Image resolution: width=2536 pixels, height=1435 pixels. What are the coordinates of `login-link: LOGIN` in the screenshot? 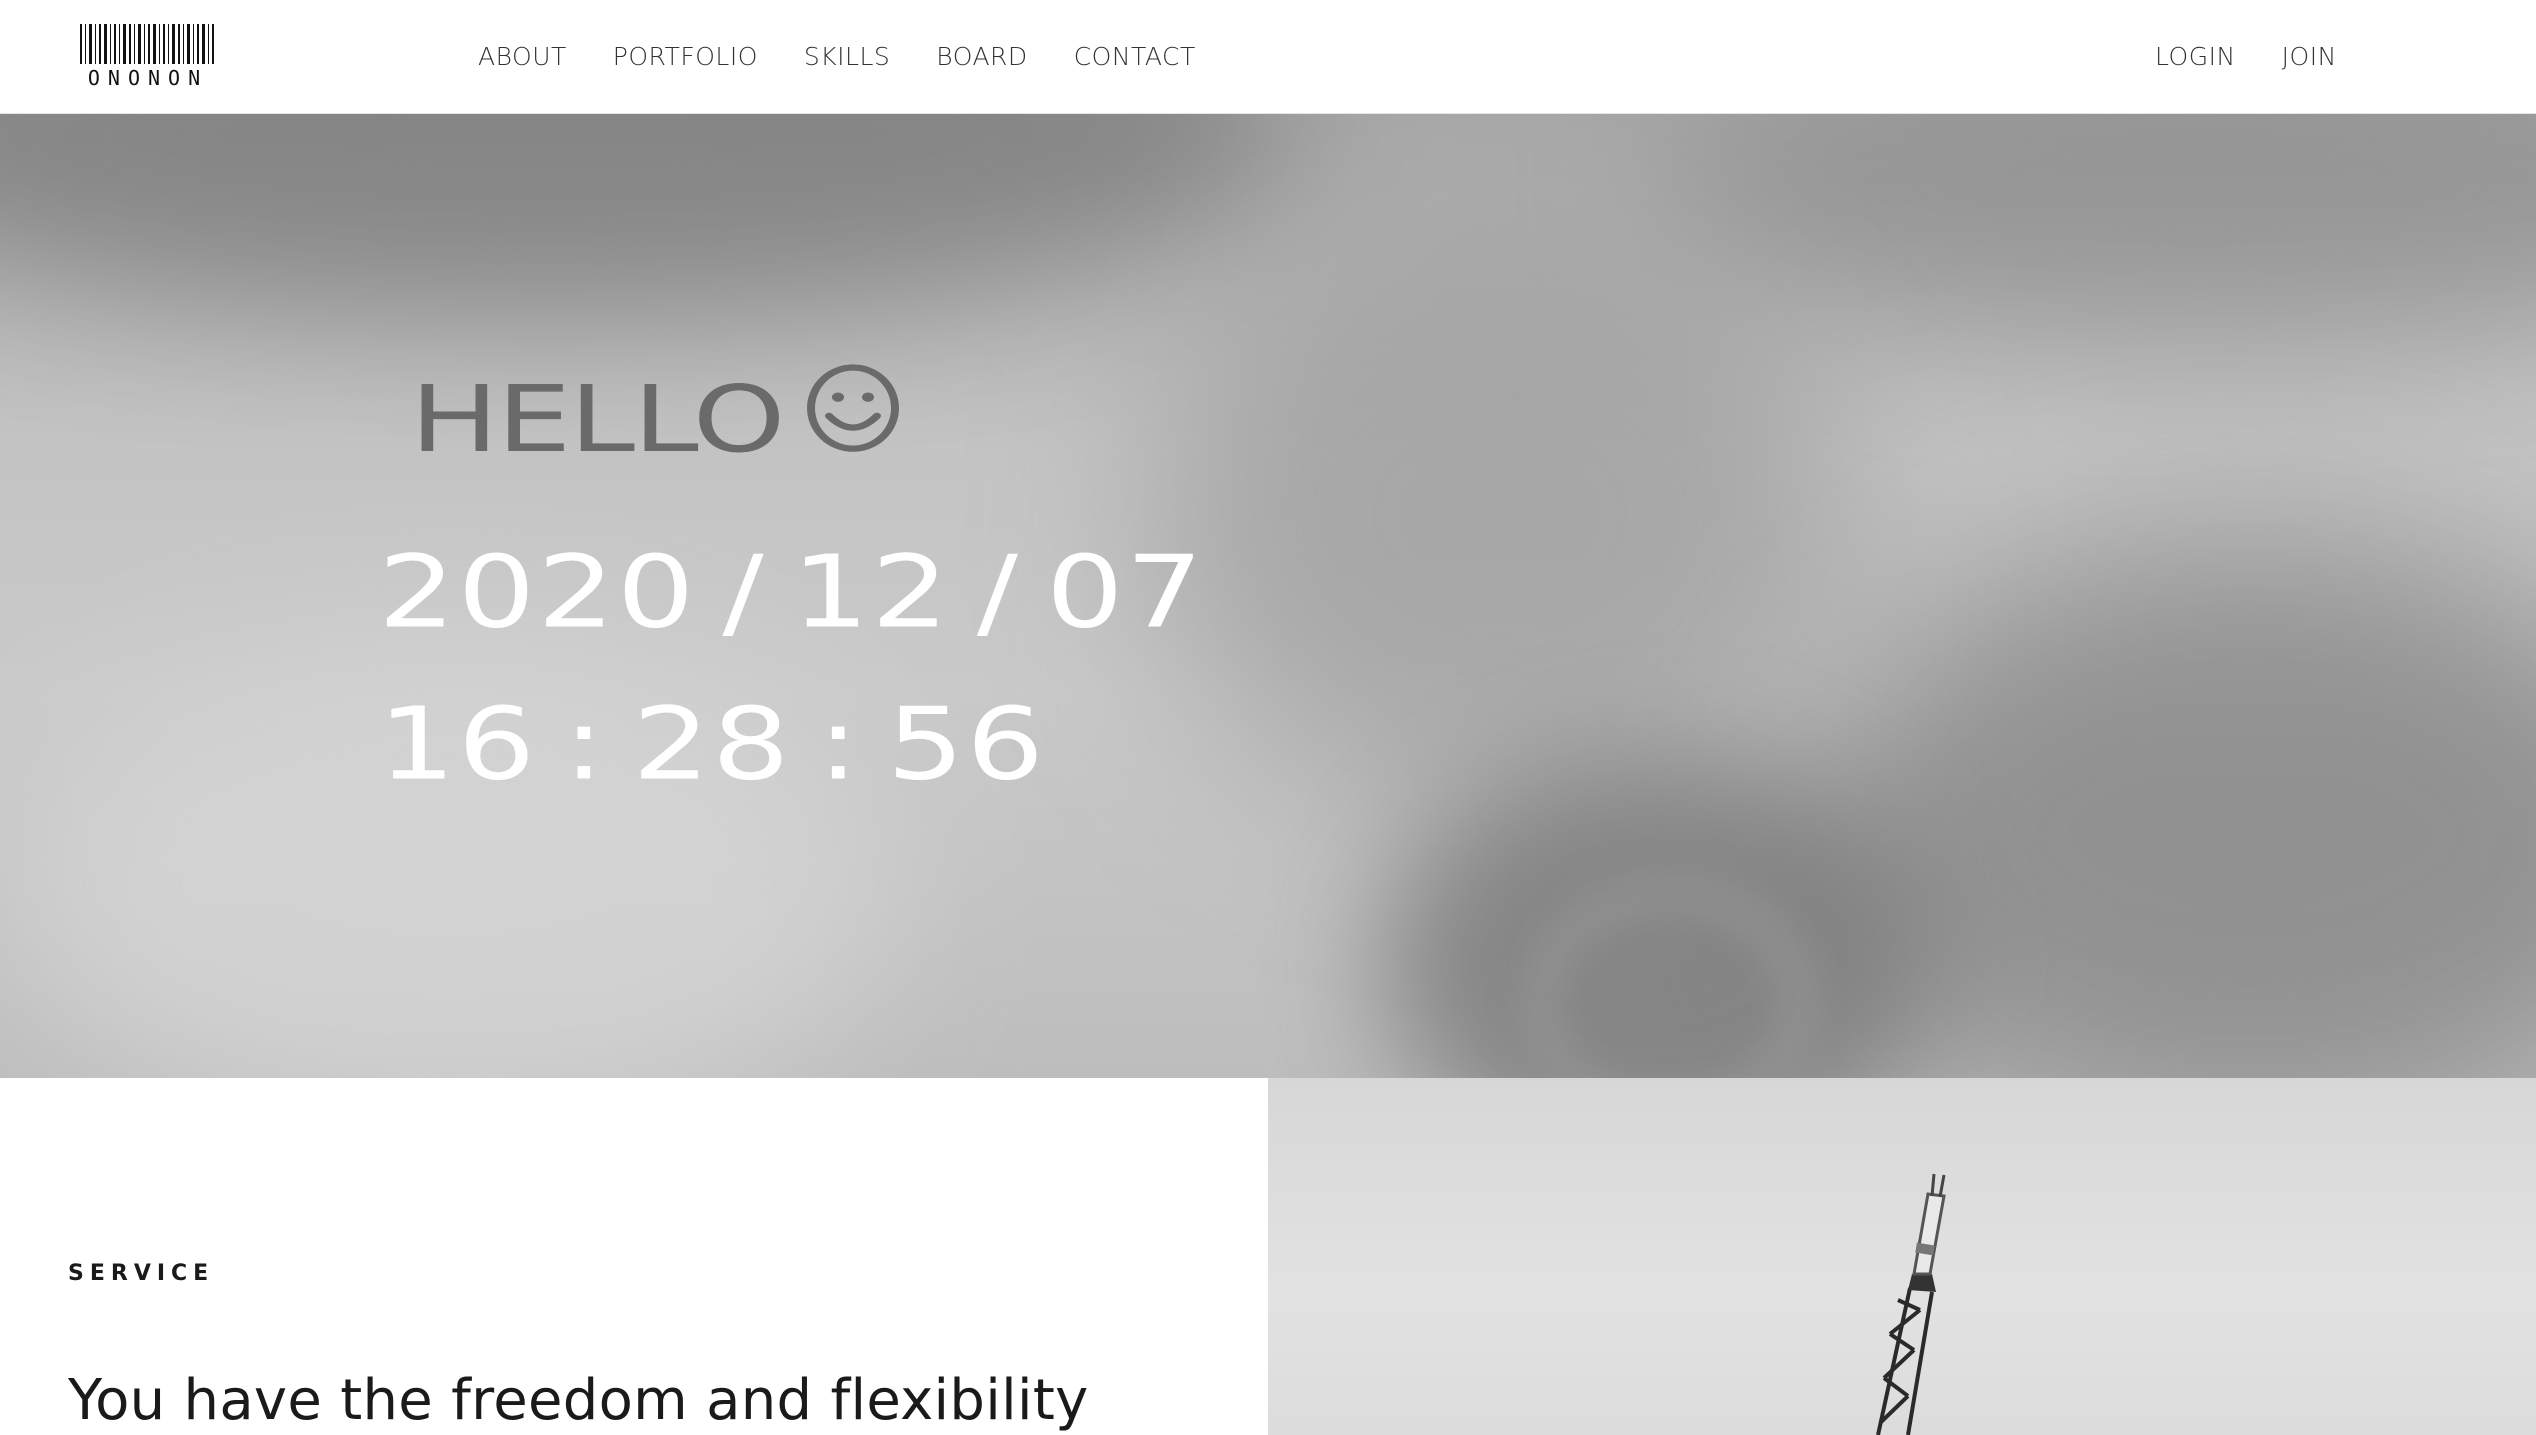 It's located at (2195, 57).